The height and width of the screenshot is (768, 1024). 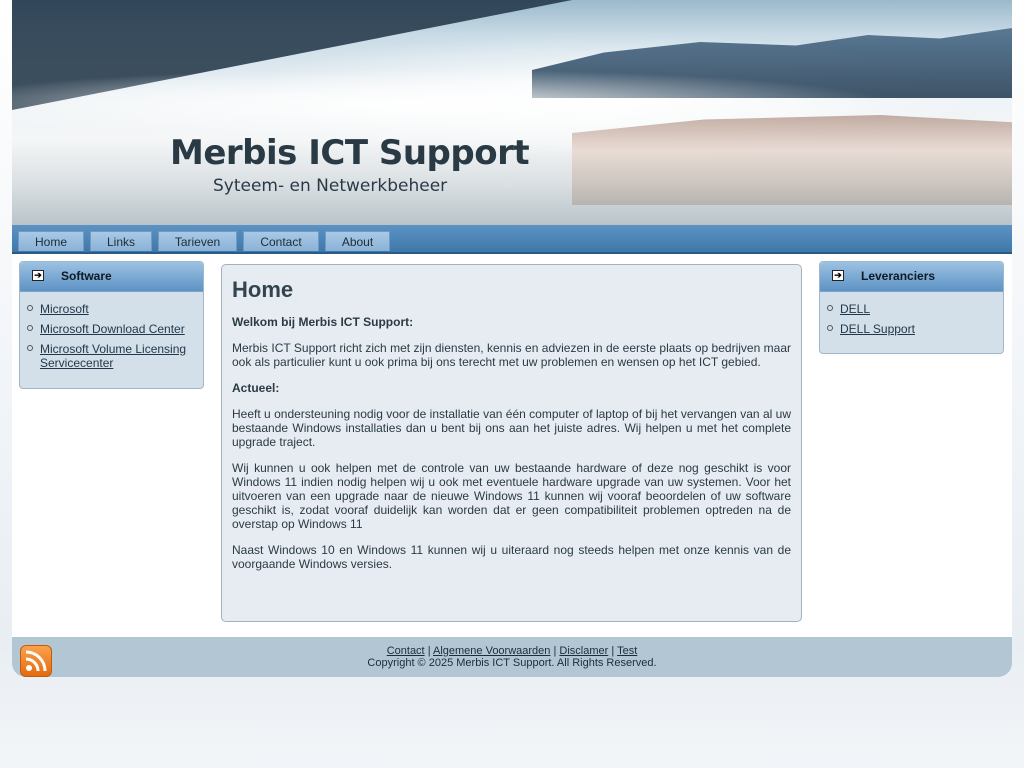 What do you see at coordinates (406, 651) in the screenshot?
I see `footer-link-contact: Contact` at bounding box center [406, 651].